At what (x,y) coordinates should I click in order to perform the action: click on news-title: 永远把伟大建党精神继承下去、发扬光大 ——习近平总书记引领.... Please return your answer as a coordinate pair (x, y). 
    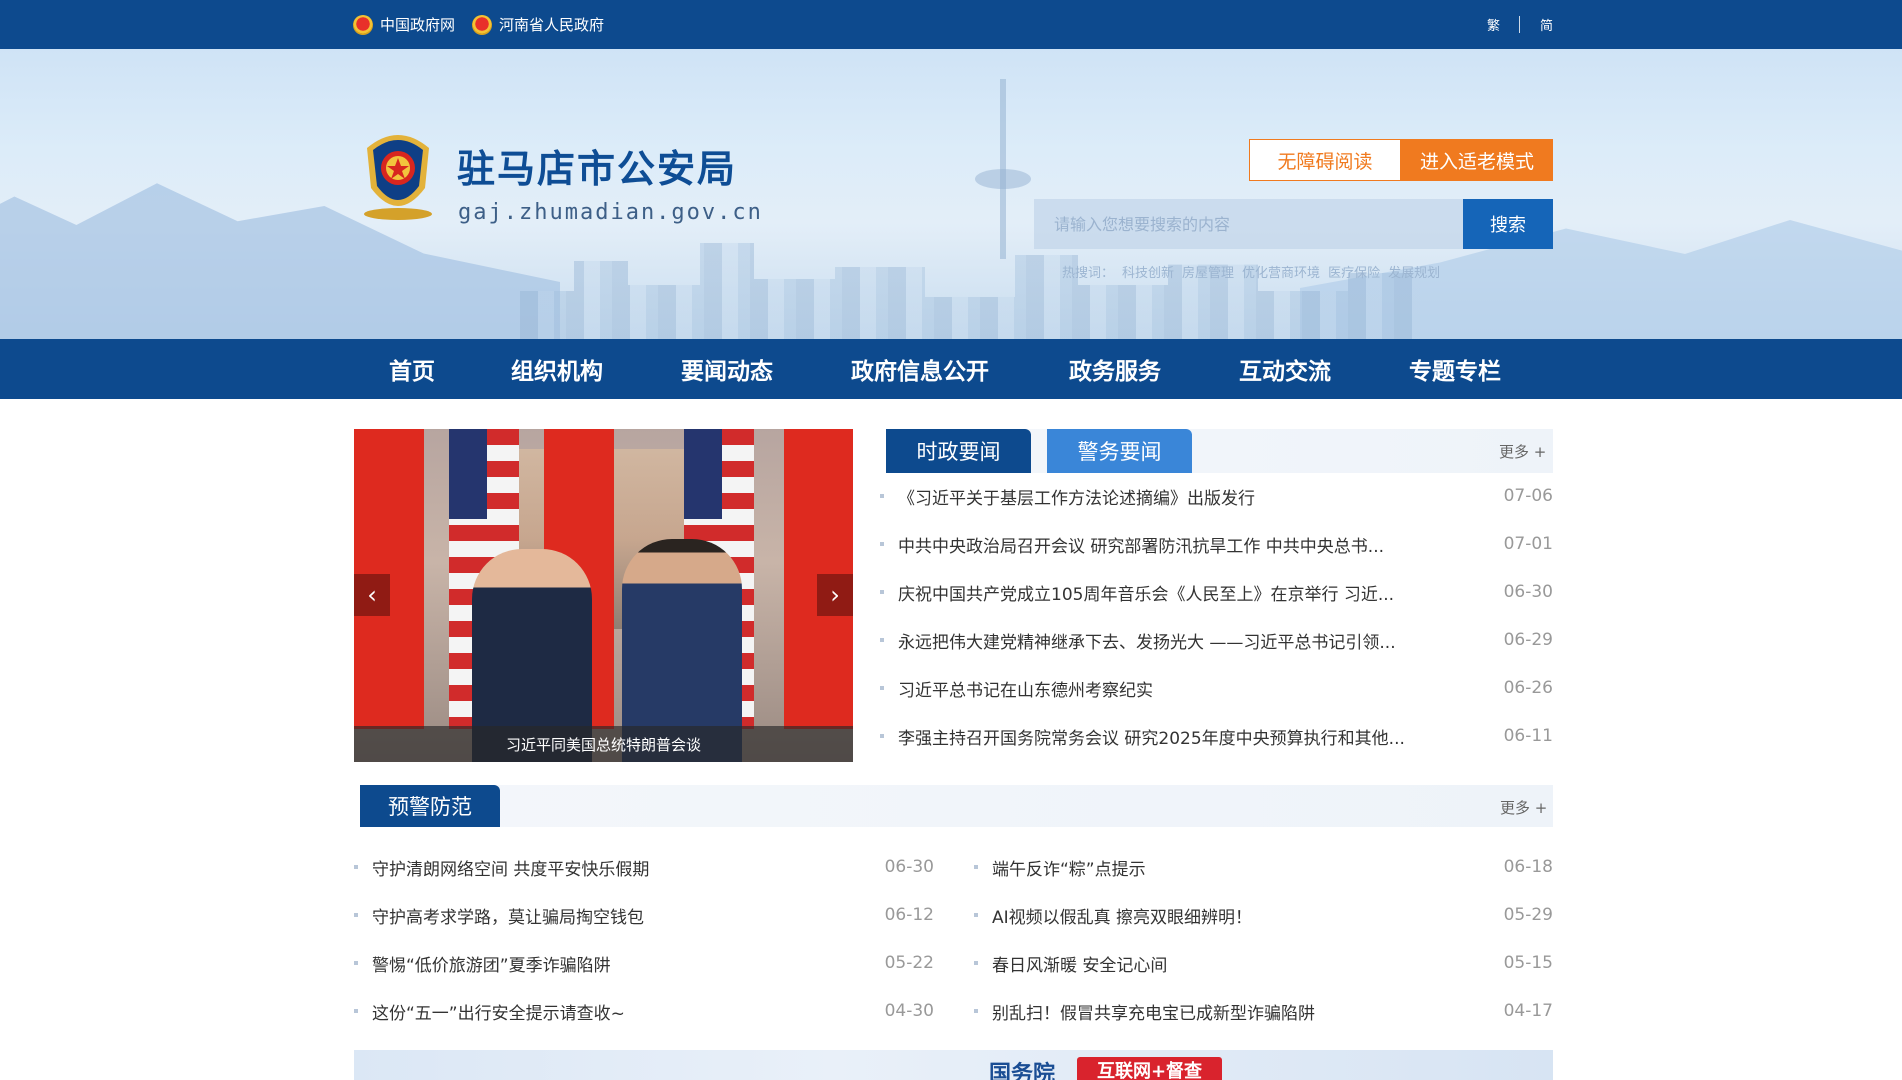
    Looking at the image, I should click on (1195, 640).